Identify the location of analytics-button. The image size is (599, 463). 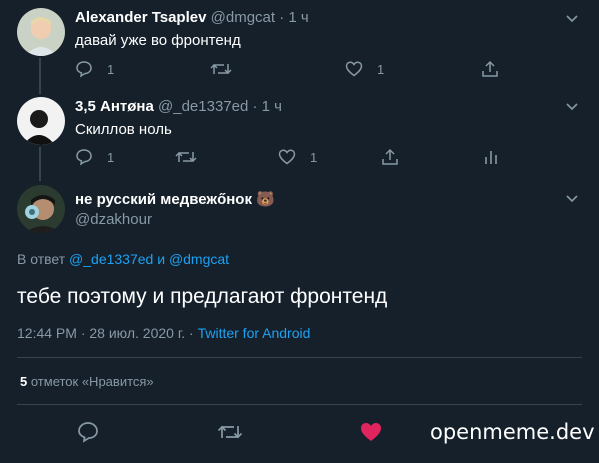
(491, 157).